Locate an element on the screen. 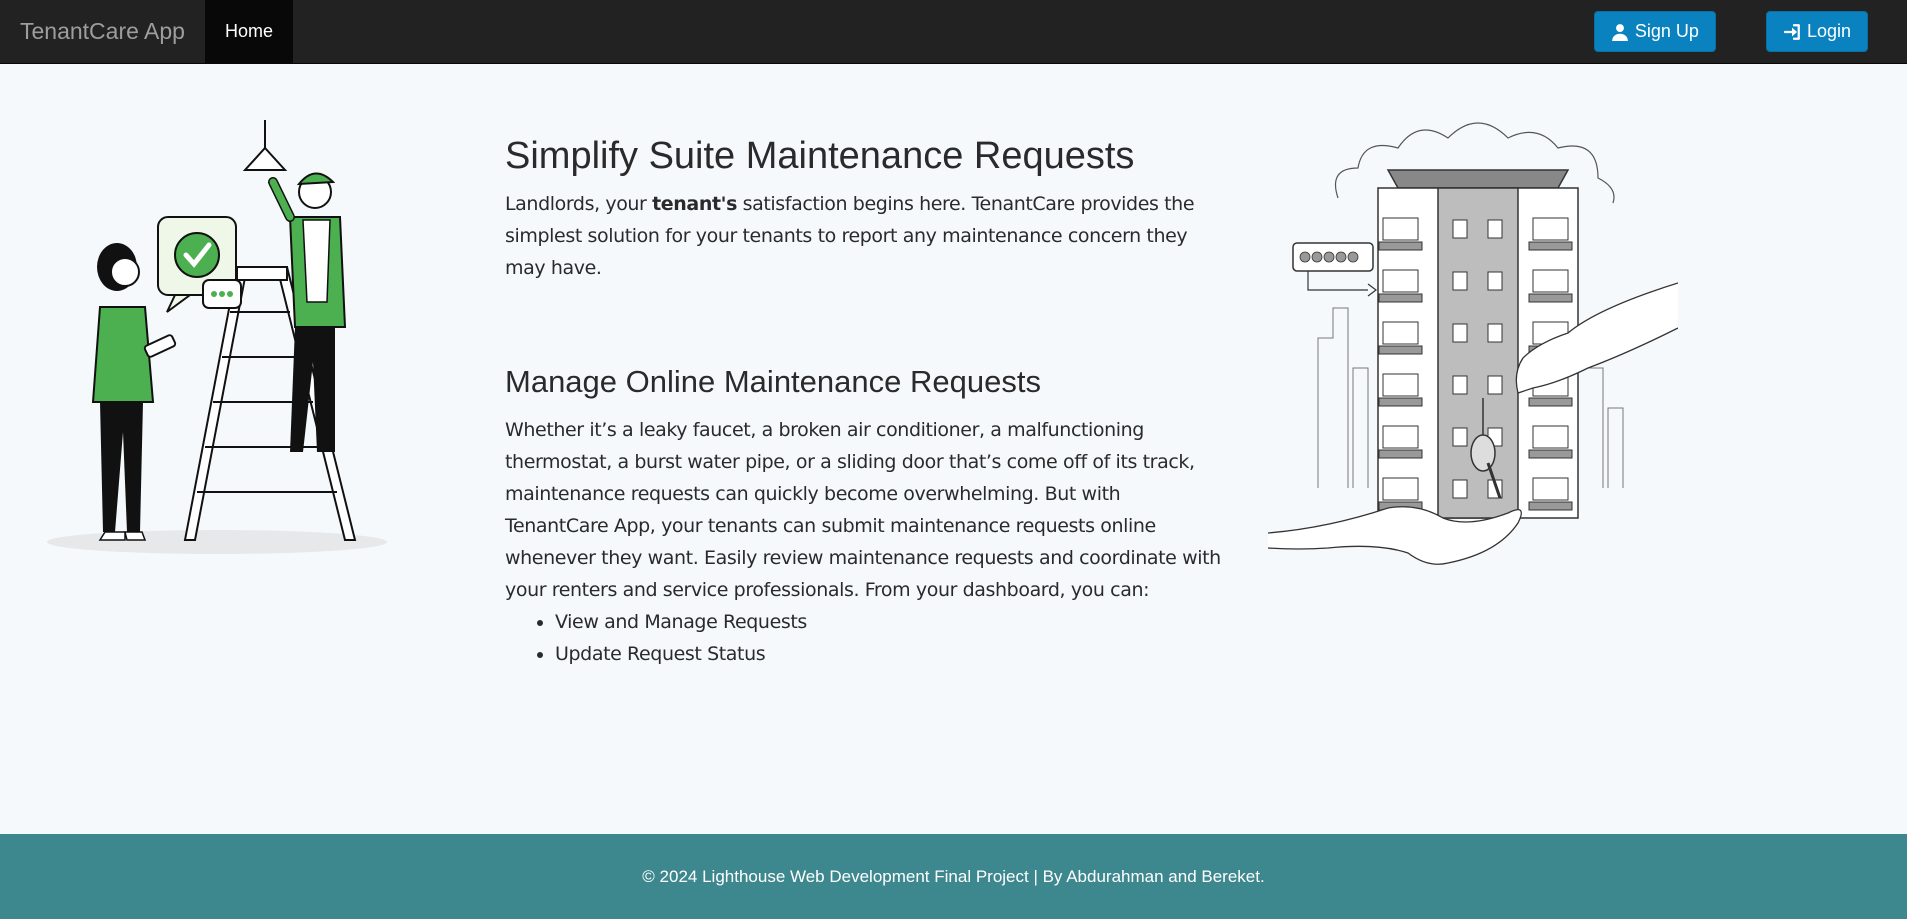 The height and width of the screenshot is (919, 1907). user-icon is located at coordinates (1620, 32).